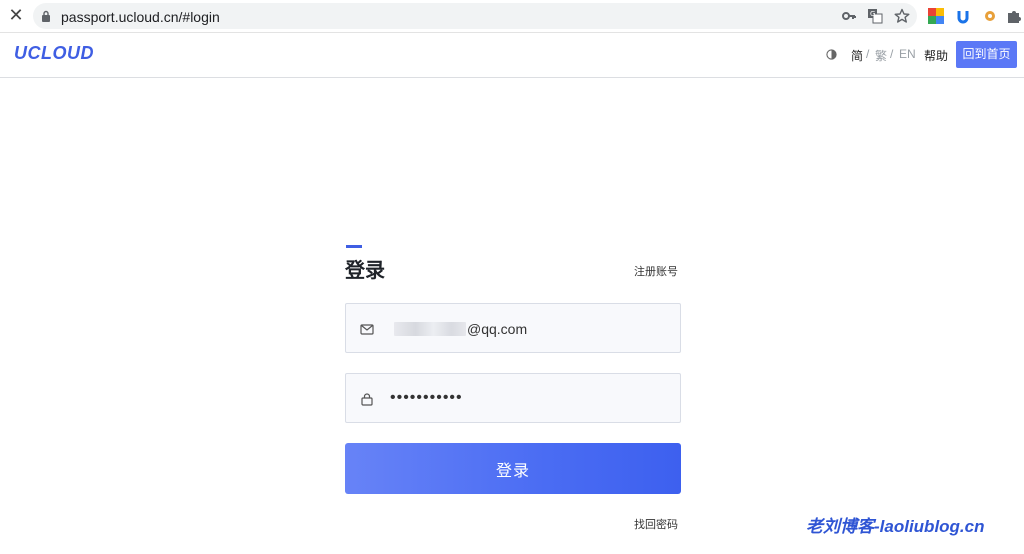 The image size is (1024, 554). What do you see at coordinates (513, 468) in the screenshot?
I see `login-submit-button: 登录` at bounding box center [513, 468].